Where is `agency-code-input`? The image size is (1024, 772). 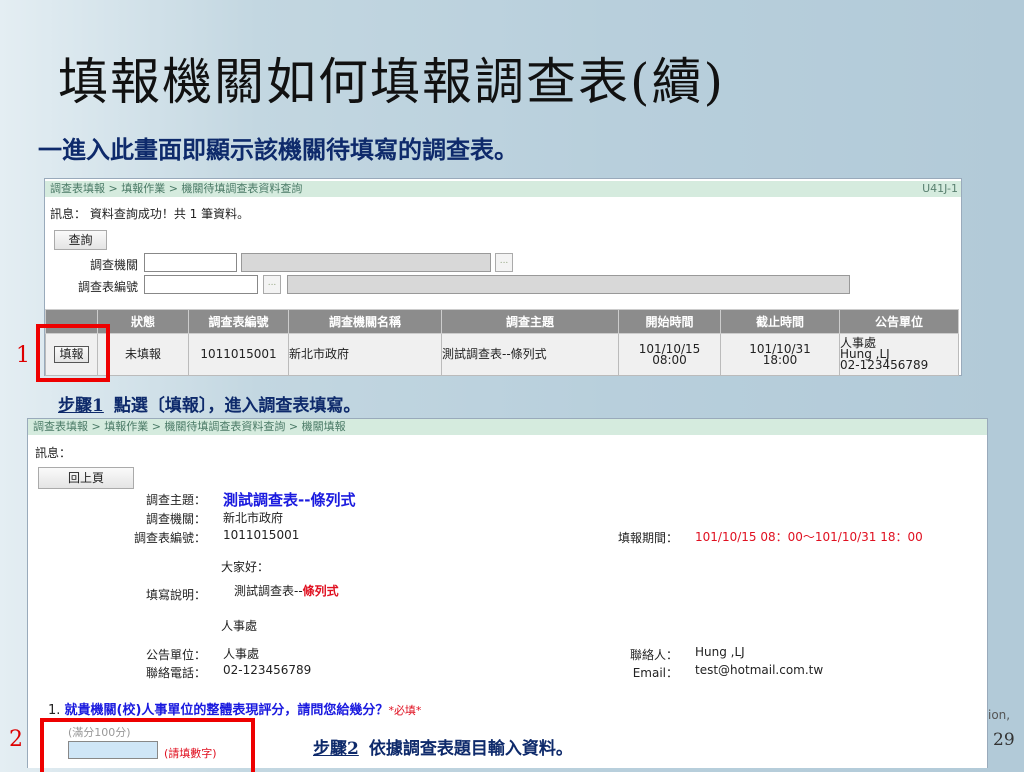 agency-code-input is located at coordinates (190, 262).